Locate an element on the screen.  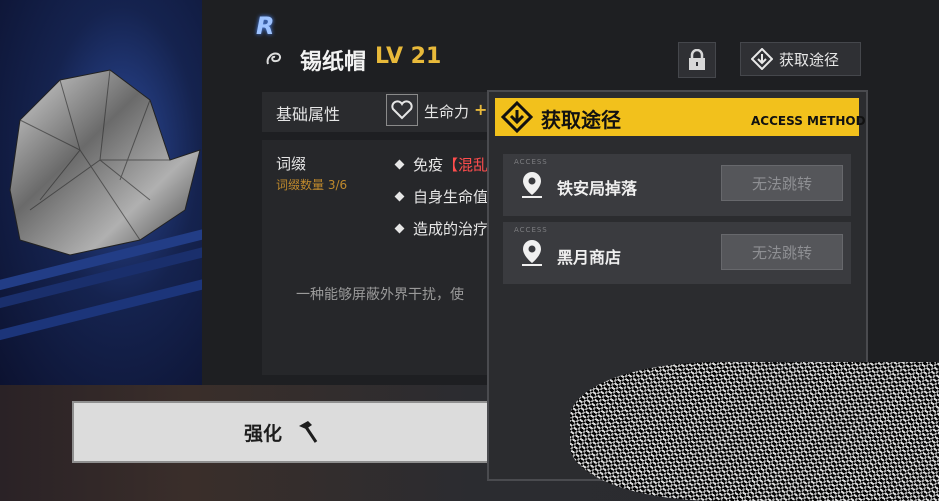
item-level: LV 21 is located at coordinates (408, 56).